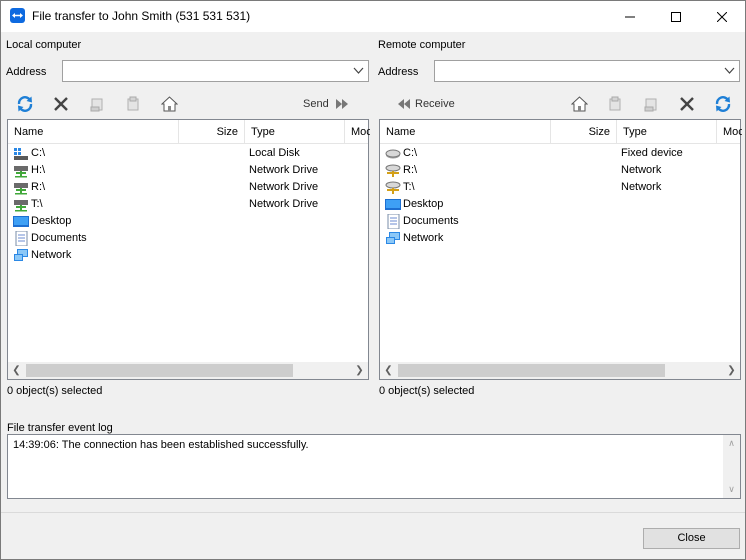  Describe the element at coordinates (188, 170) in the screenshot. I see `list-item: H:\ Network Drive` at that location.